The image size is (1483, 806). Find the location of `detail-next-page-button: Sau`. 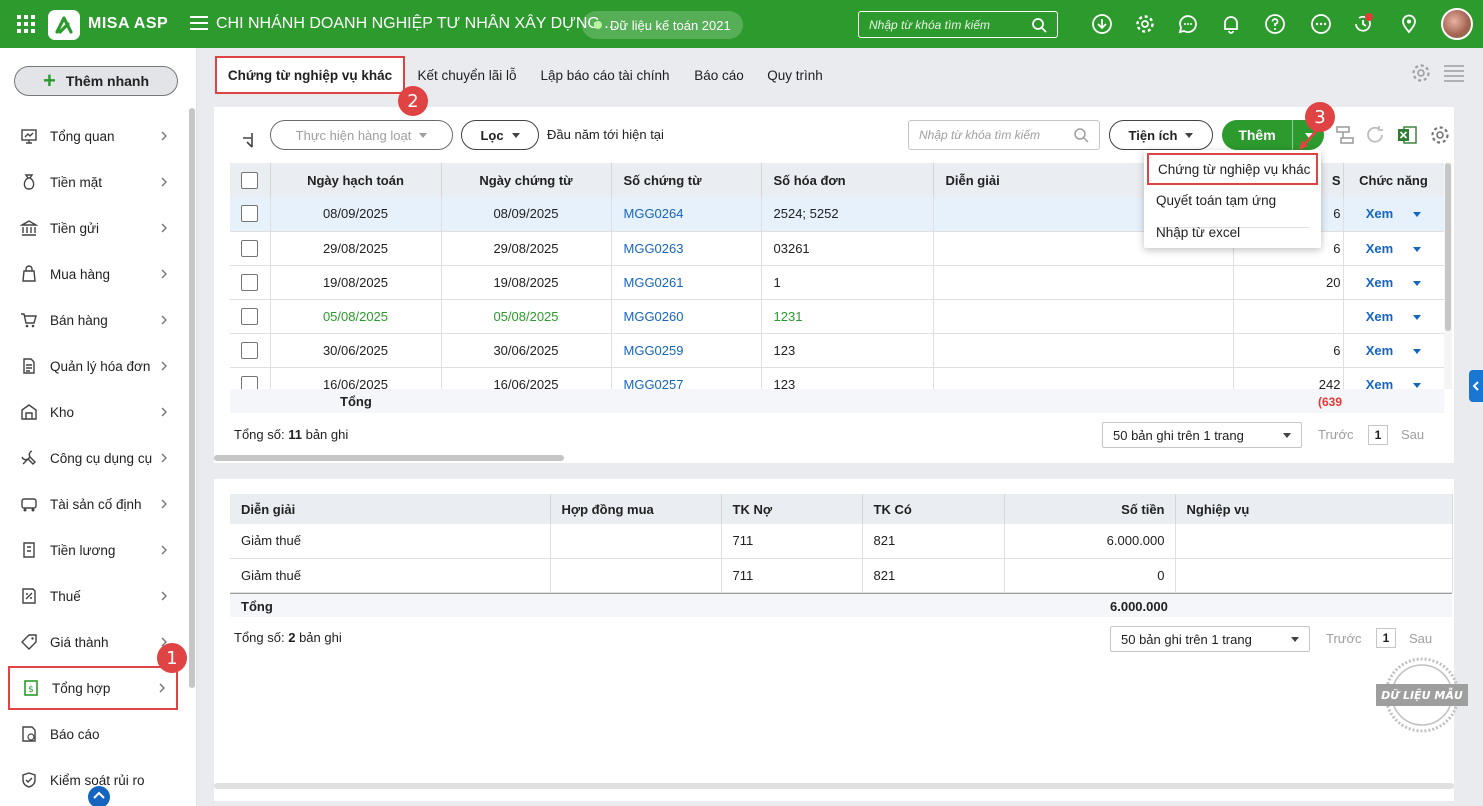

detail-next-page-button: Sau is located at coordinates (1420, 638).